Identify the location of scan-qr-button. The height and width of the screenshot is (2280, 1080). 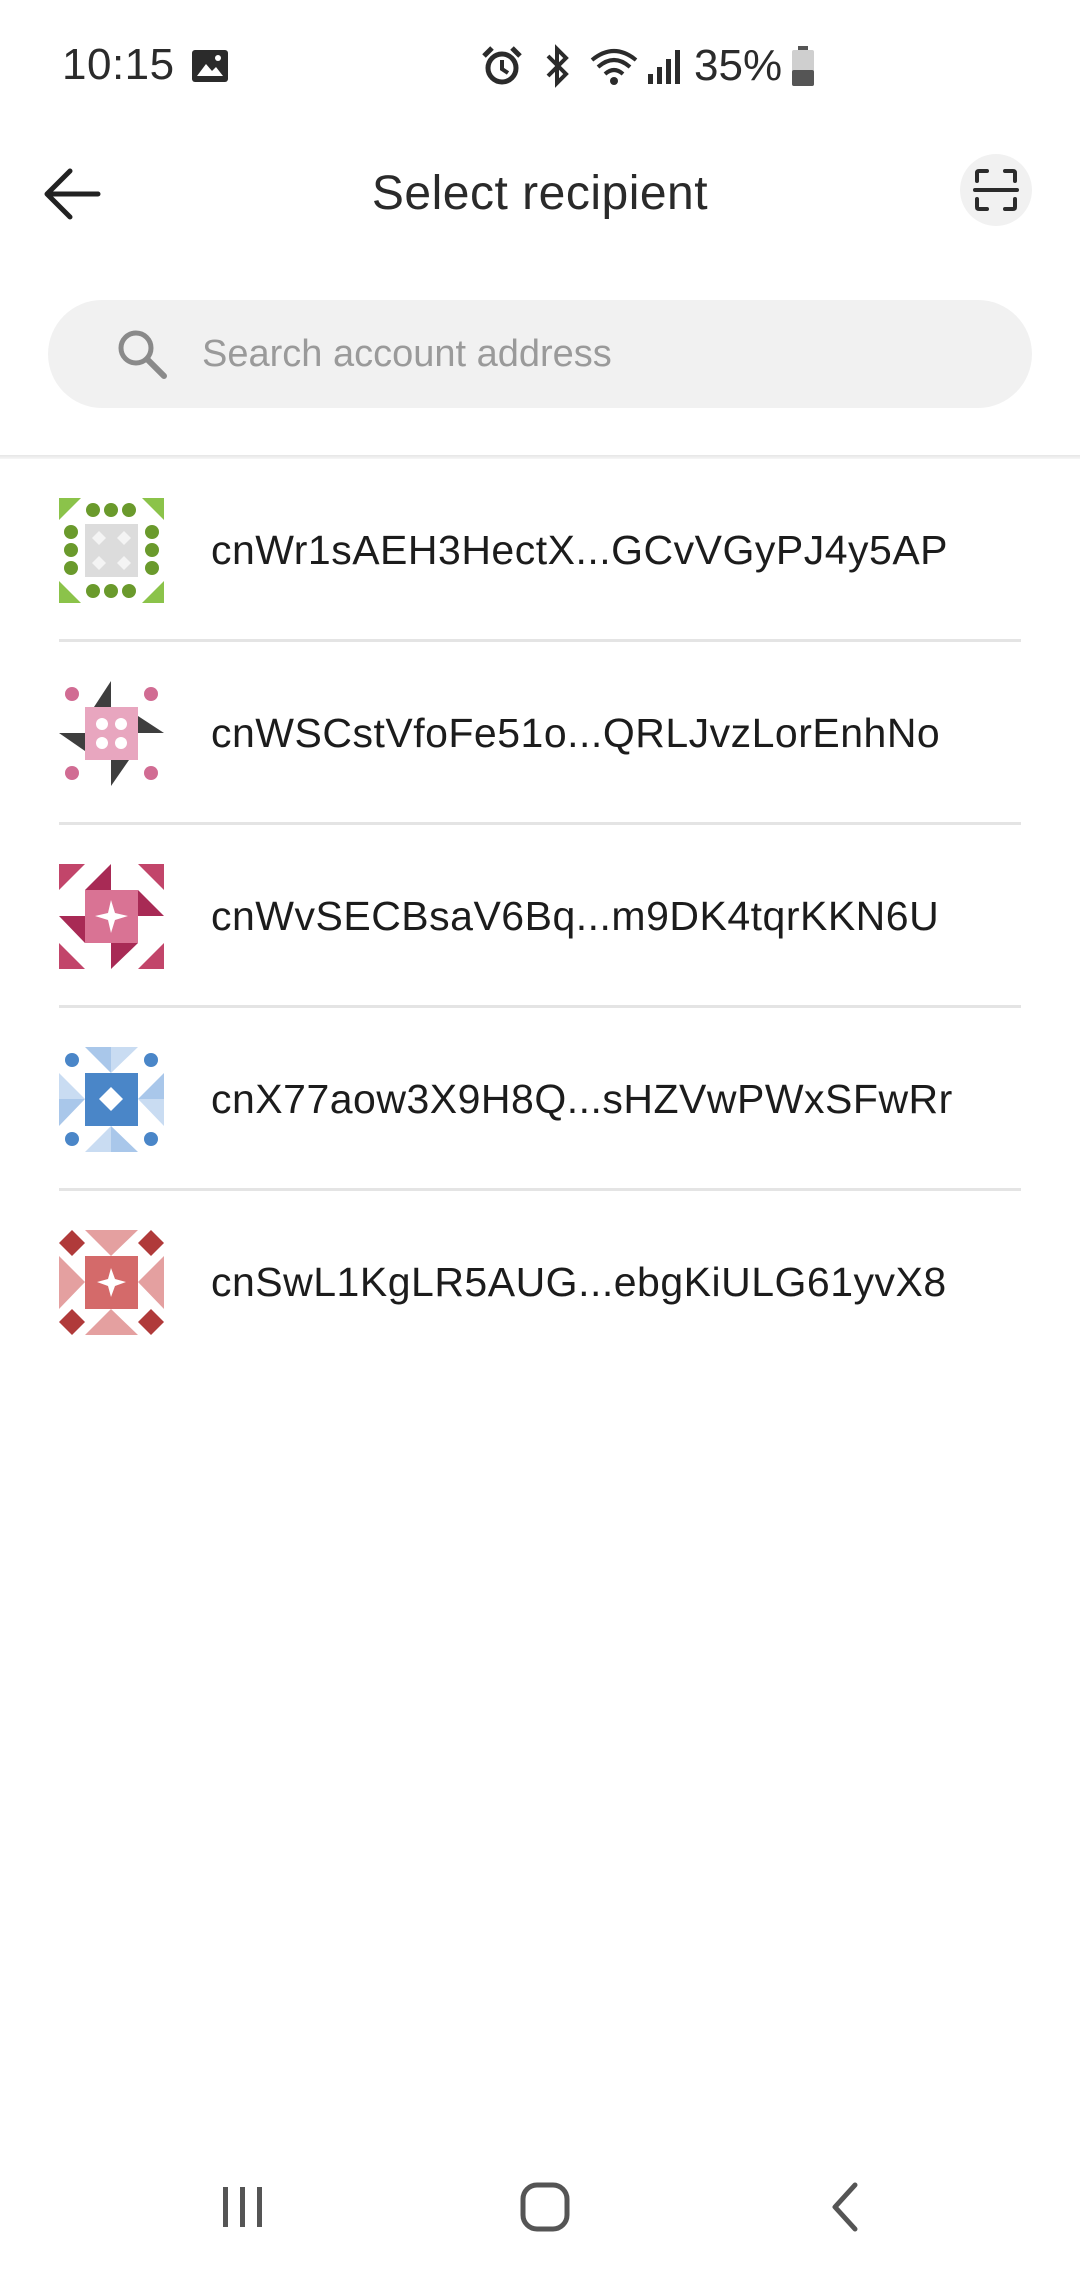
(996, 190).